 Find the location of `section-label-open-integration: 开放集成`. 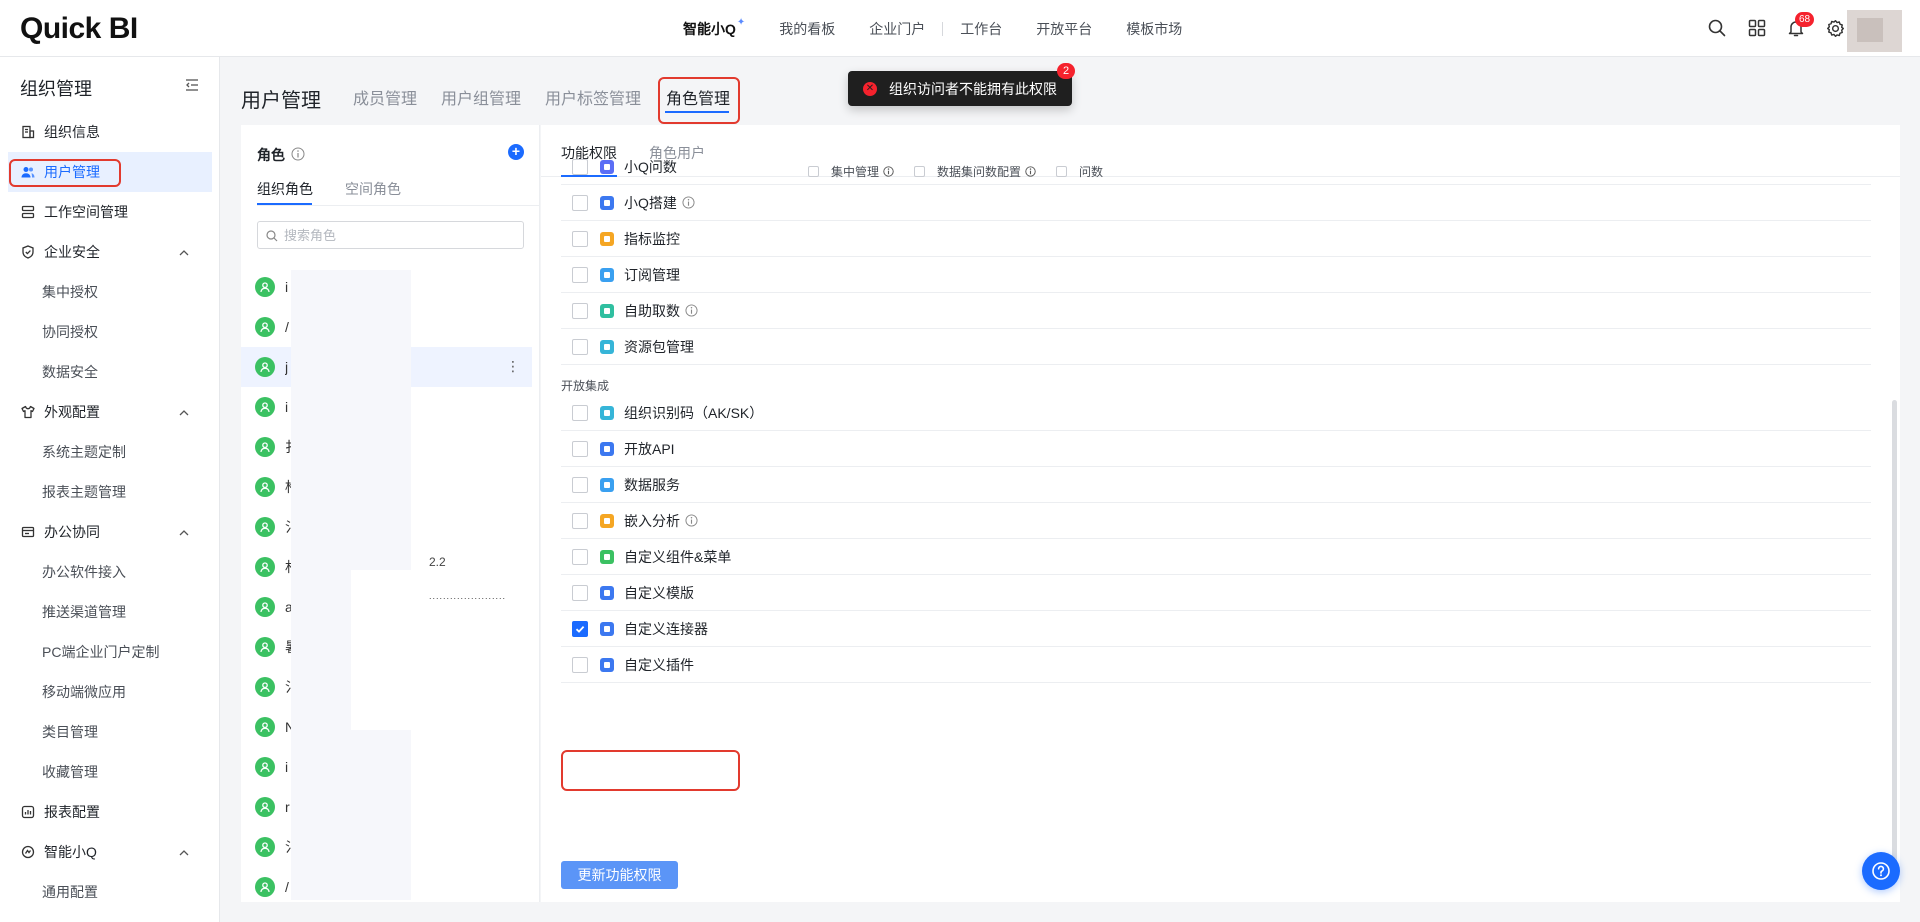

section-label-open-integration: 开放集成 is located at coordinates (585, 386).